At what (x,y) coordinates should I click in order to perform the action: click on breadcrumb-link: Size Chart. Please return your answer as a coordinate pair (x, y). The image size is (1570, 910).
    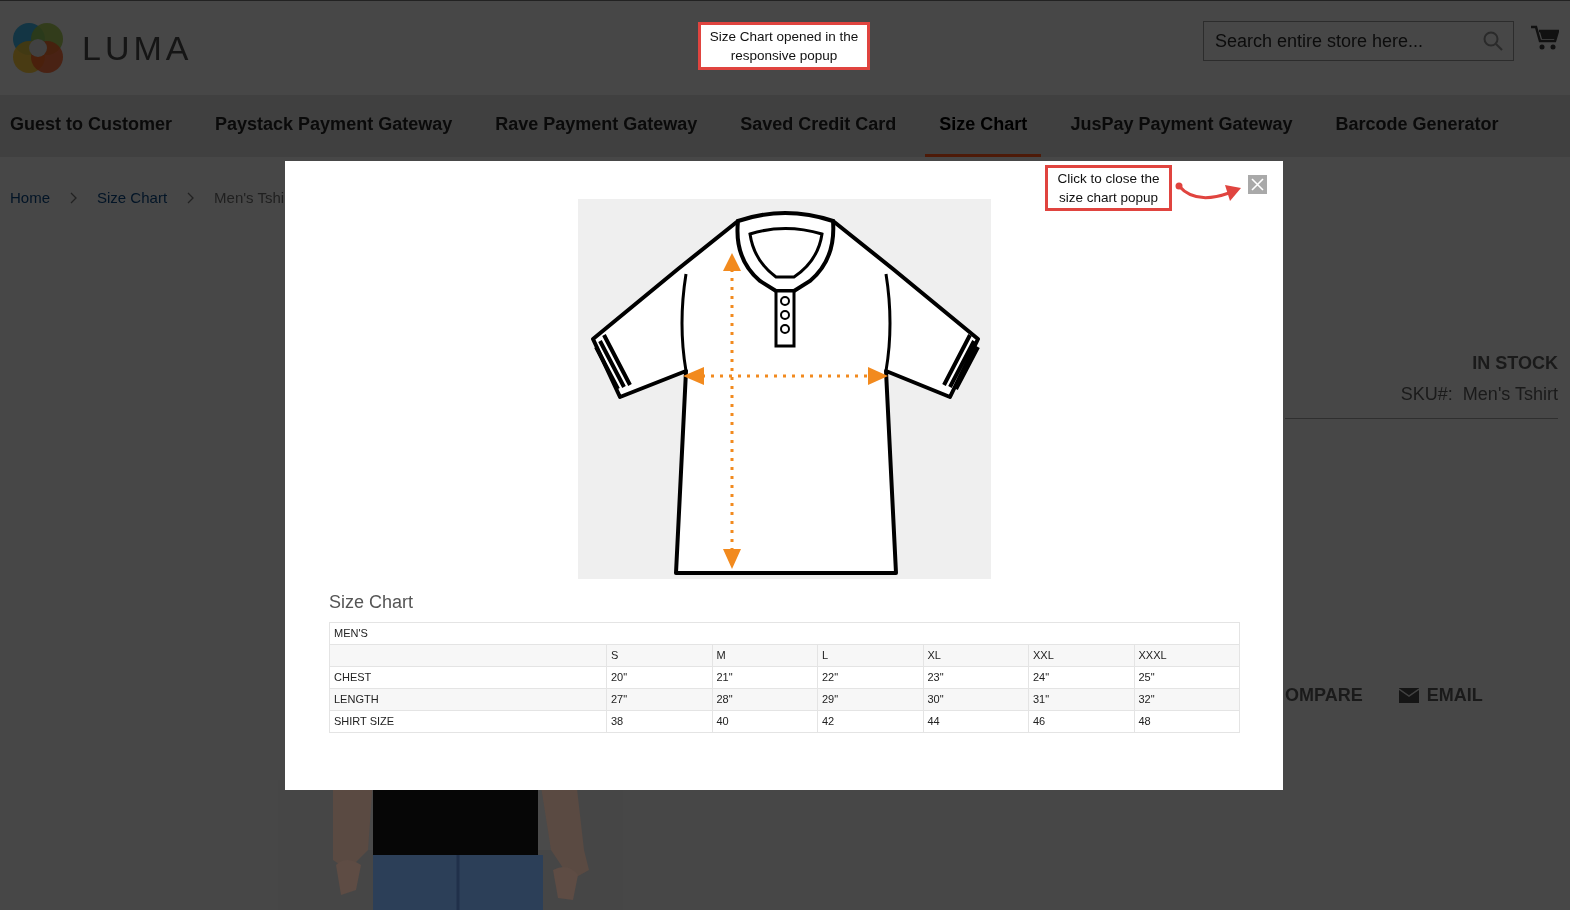
    Looking at the image, I should click on (132, 198).